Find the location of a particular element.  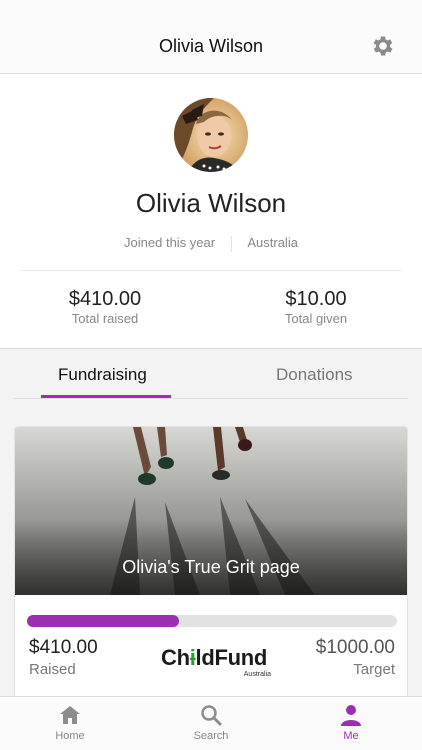

childfund-logo: ChɨldFund Australia is located at coordinates (216, 662).